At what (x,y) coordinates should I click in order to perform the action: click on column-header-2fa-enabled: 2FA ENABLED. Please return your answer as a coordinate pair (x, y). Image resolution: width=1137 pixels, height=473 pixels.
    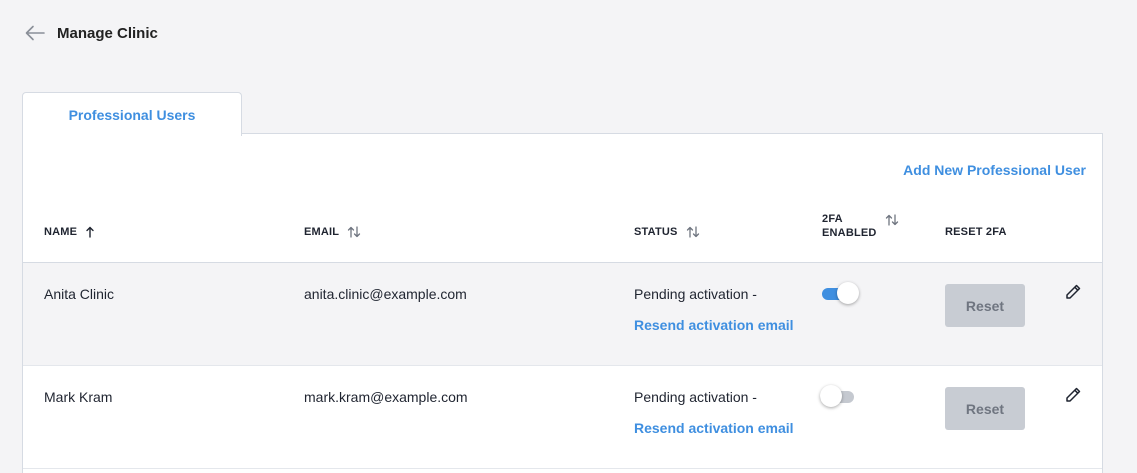
    Looking at the image, I should click on (860, 226).